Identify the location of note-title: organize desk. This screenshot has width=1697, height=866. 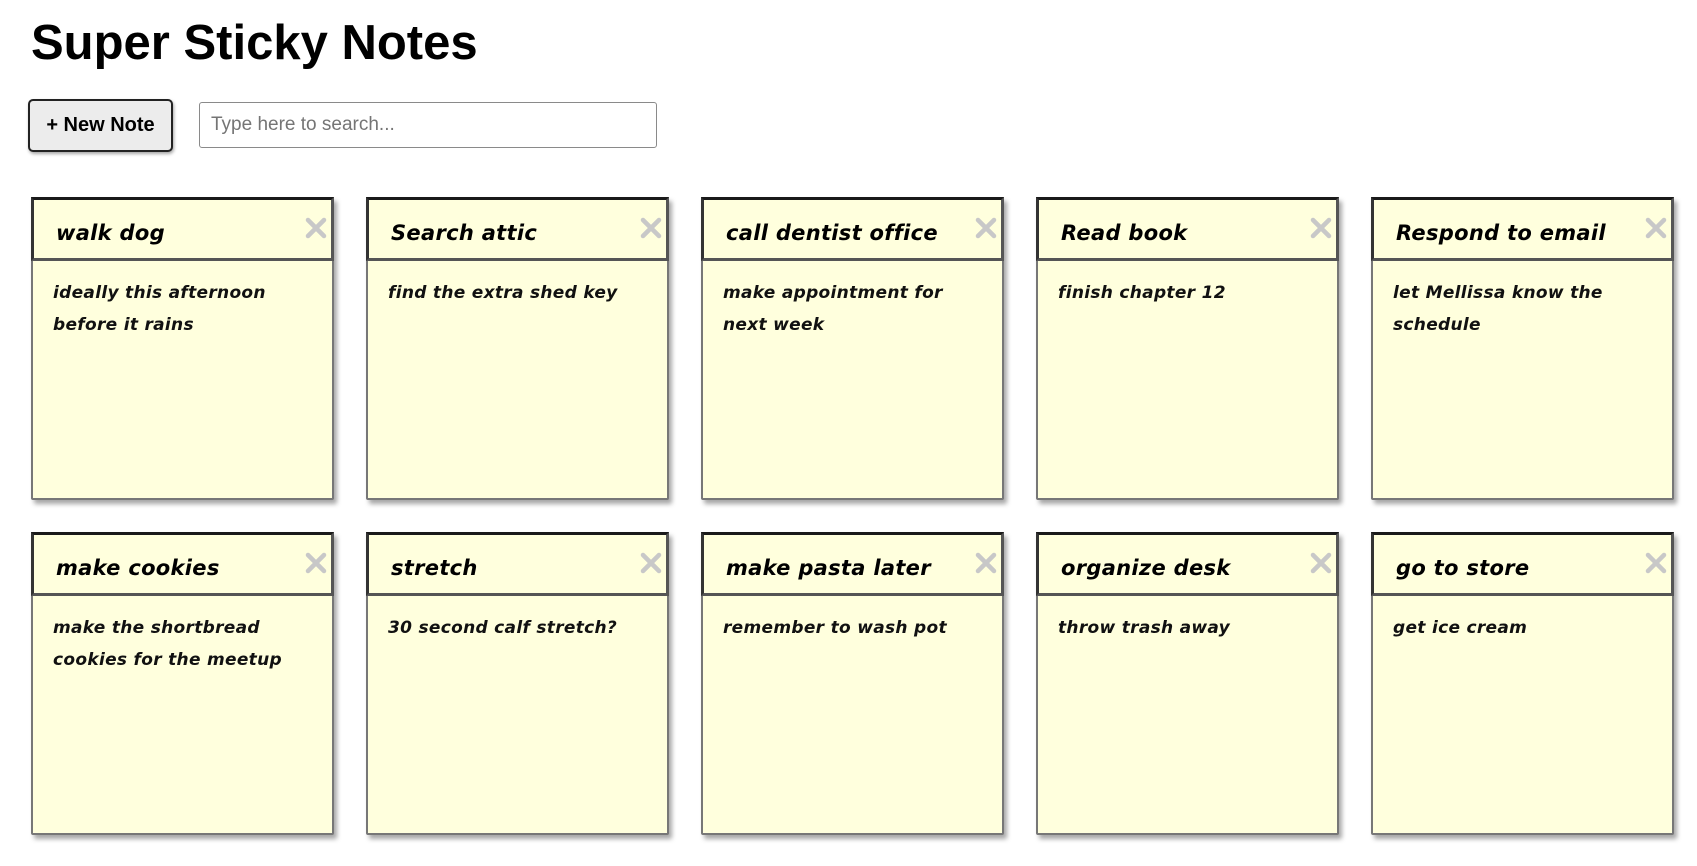
(1146, 568).